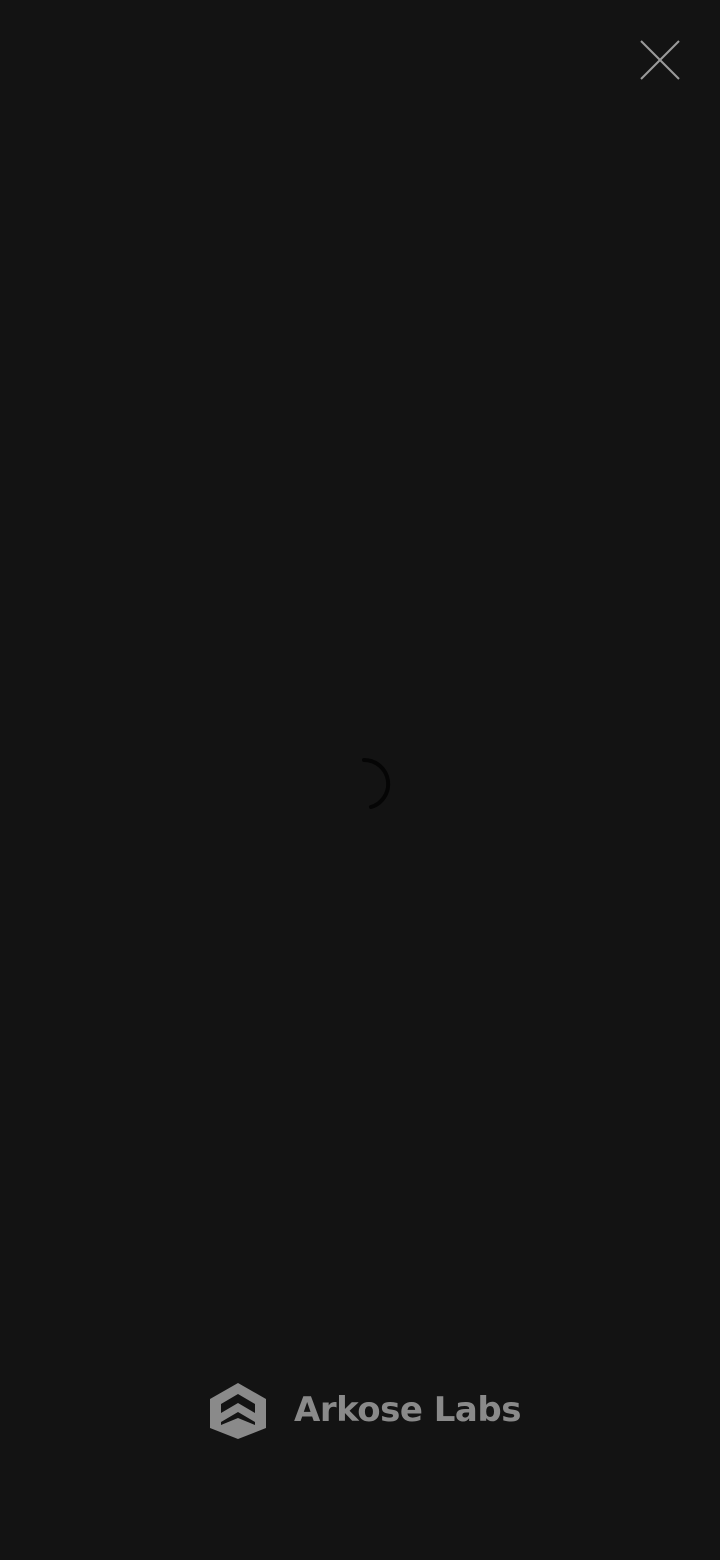  I want to click on close-button, so click(660, 60).